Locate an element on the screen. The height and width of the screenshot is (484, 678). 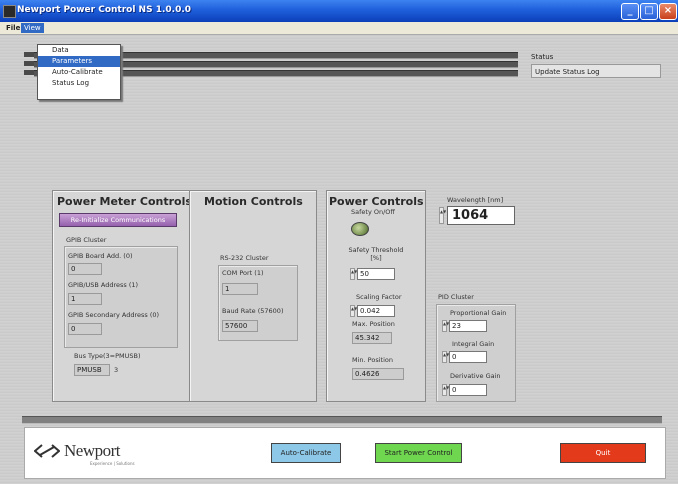
menu-item-status-log: Status Log is located at coordinates (79, 83).